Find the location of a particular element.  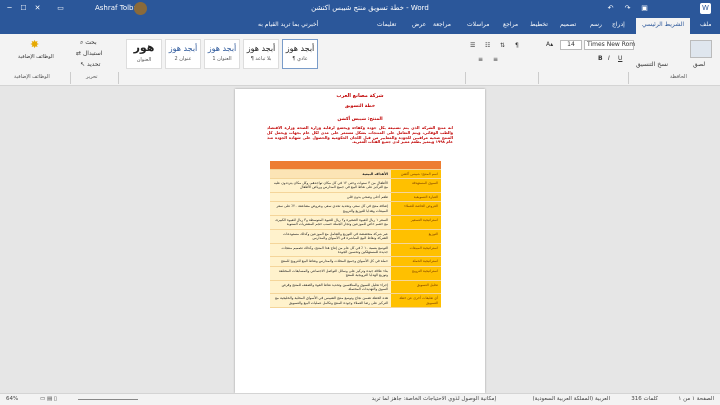

row-value-cell: طعم أحلى وصحي بدون قلي is located at coordinates (330, 197).